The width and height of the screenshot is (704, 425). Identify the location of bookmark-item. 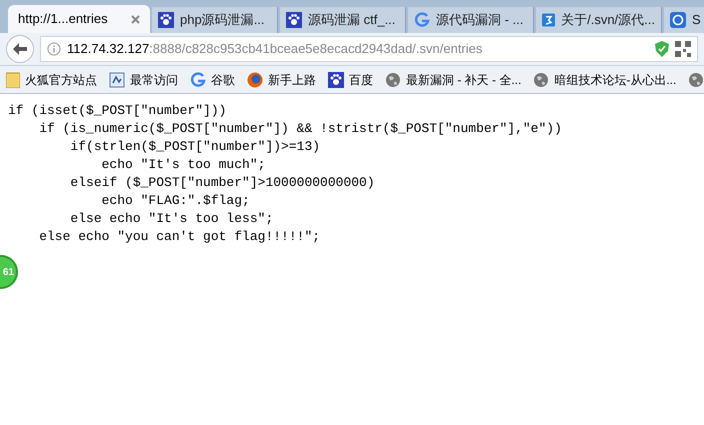
(696, 80).